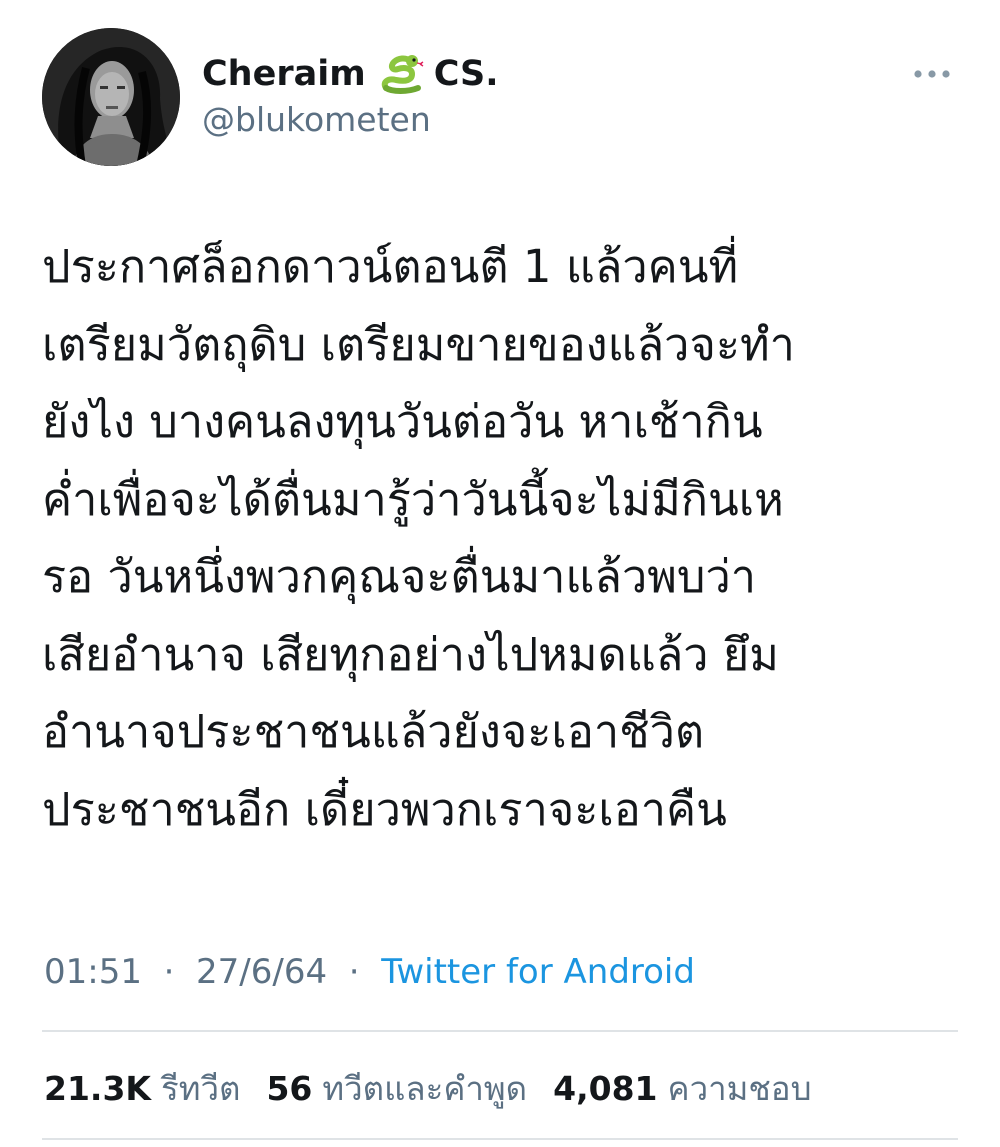 The height and width of the screenshot is (1147, 1000). I want to click on quotes-stat: 56 ทวีตและคำพูด, so click(396, 1088).